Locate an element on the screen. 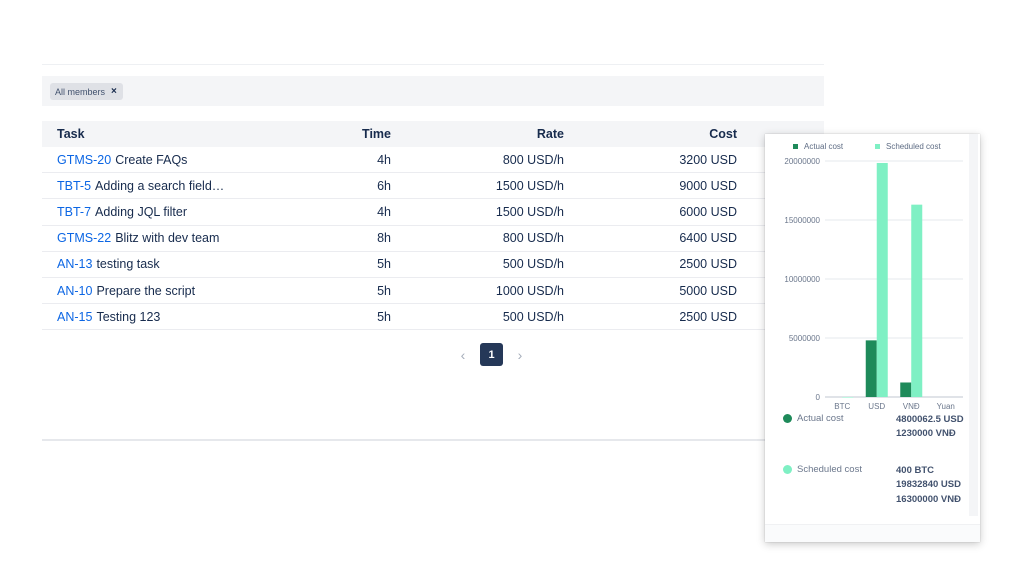 This screenshot has height=574, width=1020. card-footer is located at coordinates (872, 533).